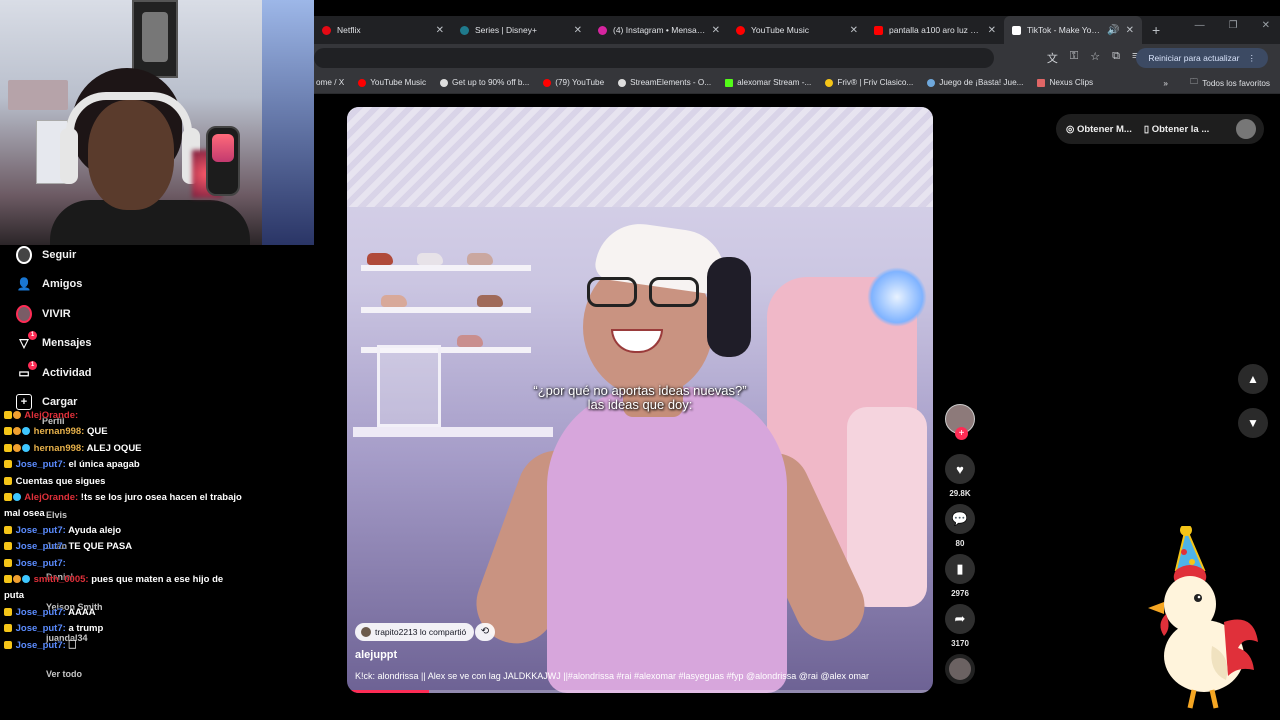 The width and height of the screenshot is (1280, 720). I want to click on tab-youtube: pantalla a100 aro luz blar ✕, so click(935, 30).